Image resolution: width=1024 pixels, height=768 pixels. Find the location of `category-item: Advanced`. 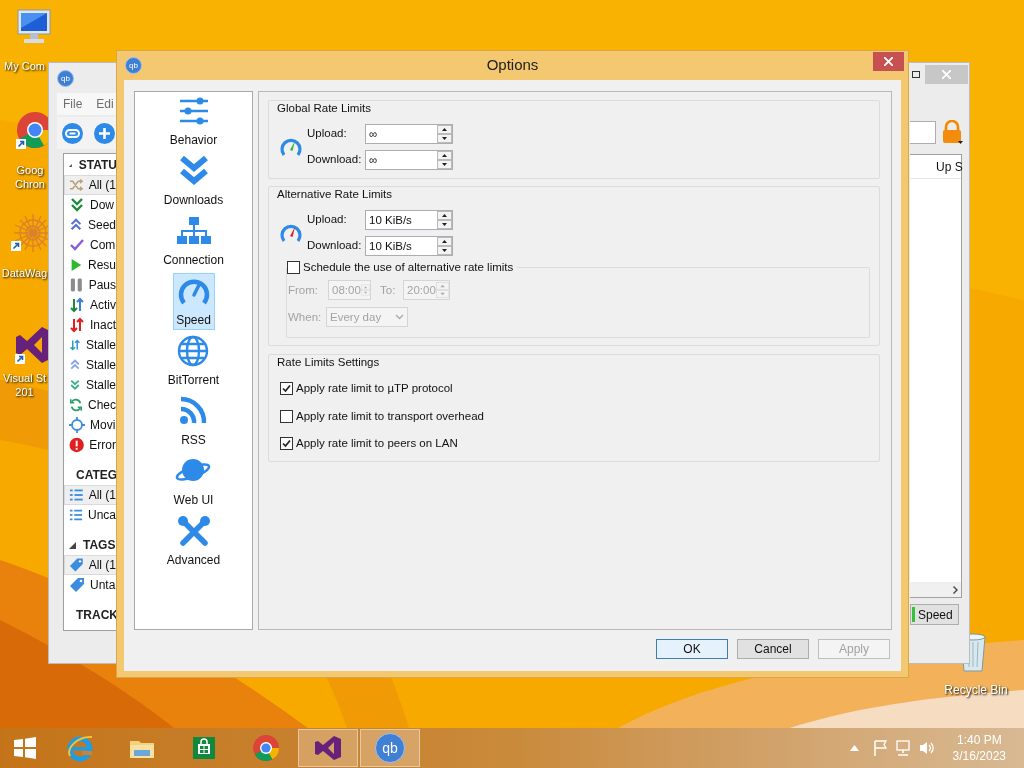

category-item: Advanced is located at coordinates (193, 541).